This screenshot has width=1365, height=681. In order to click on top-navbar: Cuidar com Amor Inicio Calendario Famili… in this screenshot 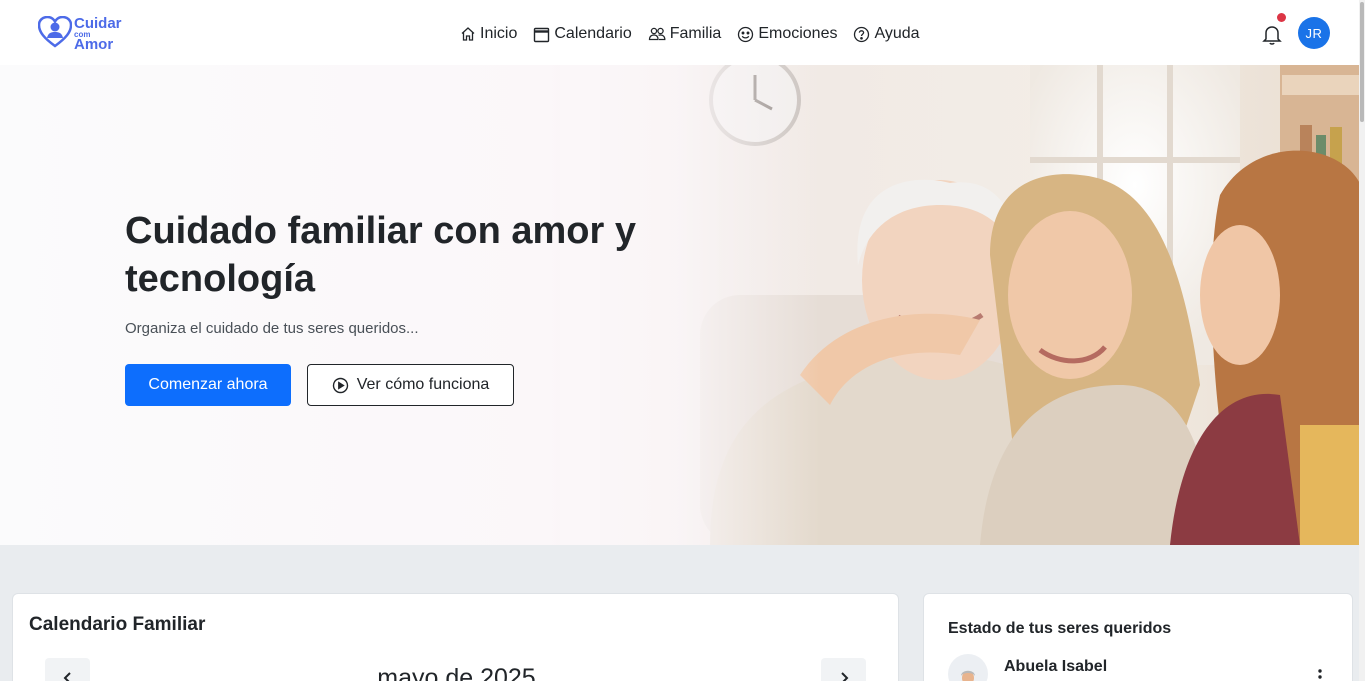, I will do `click(682, 32)`.